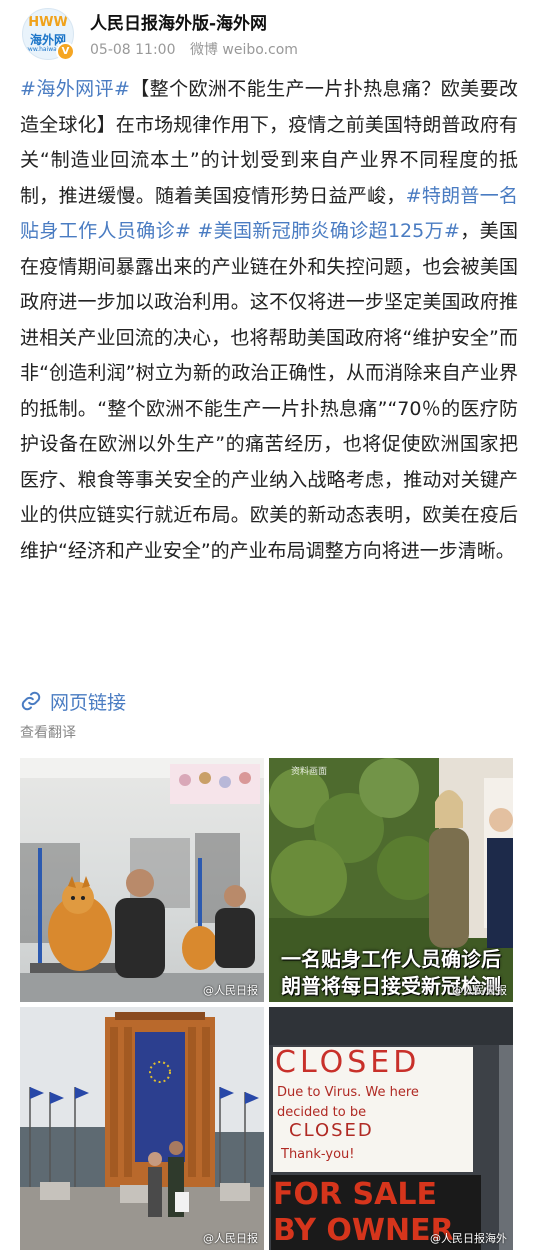 This screenshot has width=533, height=1250. I want to click on sign-closed-repeat: CLOSED, so click(331, 1130).